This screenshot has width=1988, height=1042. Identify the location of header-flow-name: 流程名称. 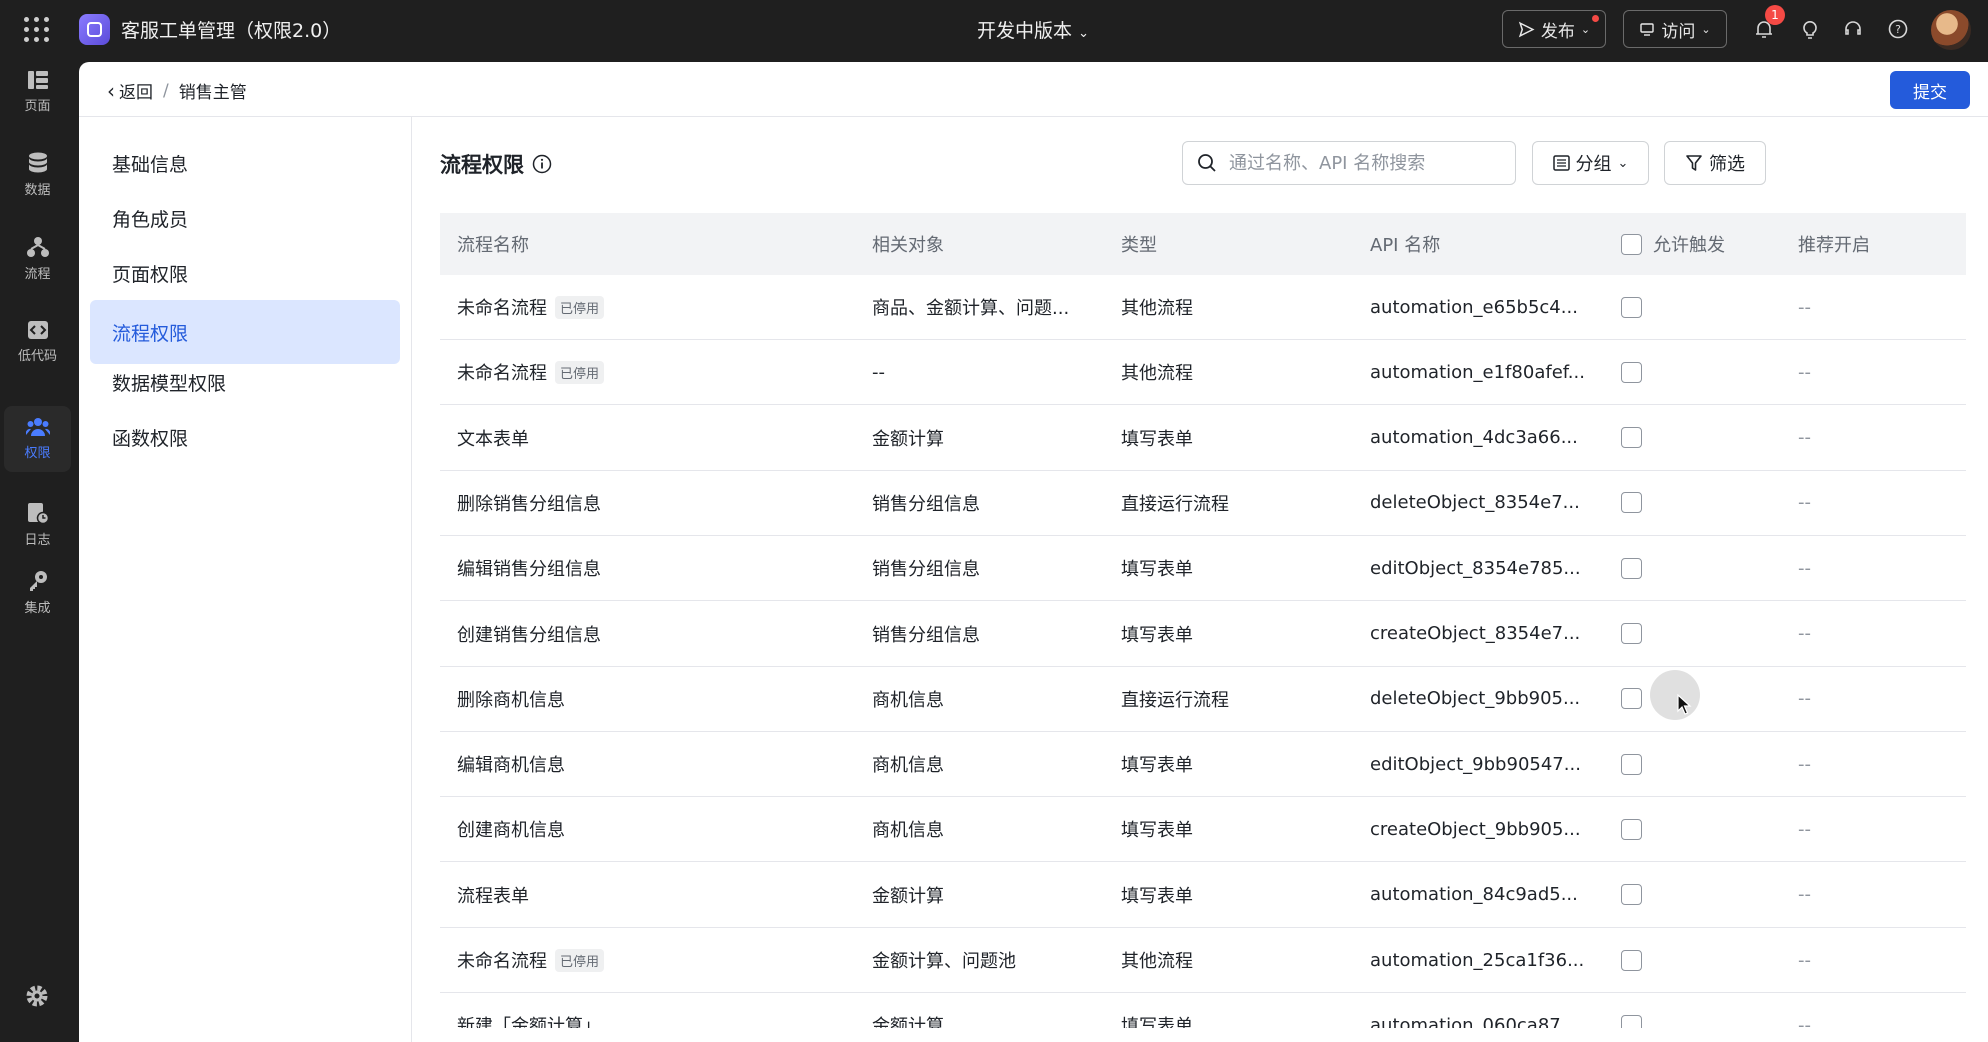
(493, 244).